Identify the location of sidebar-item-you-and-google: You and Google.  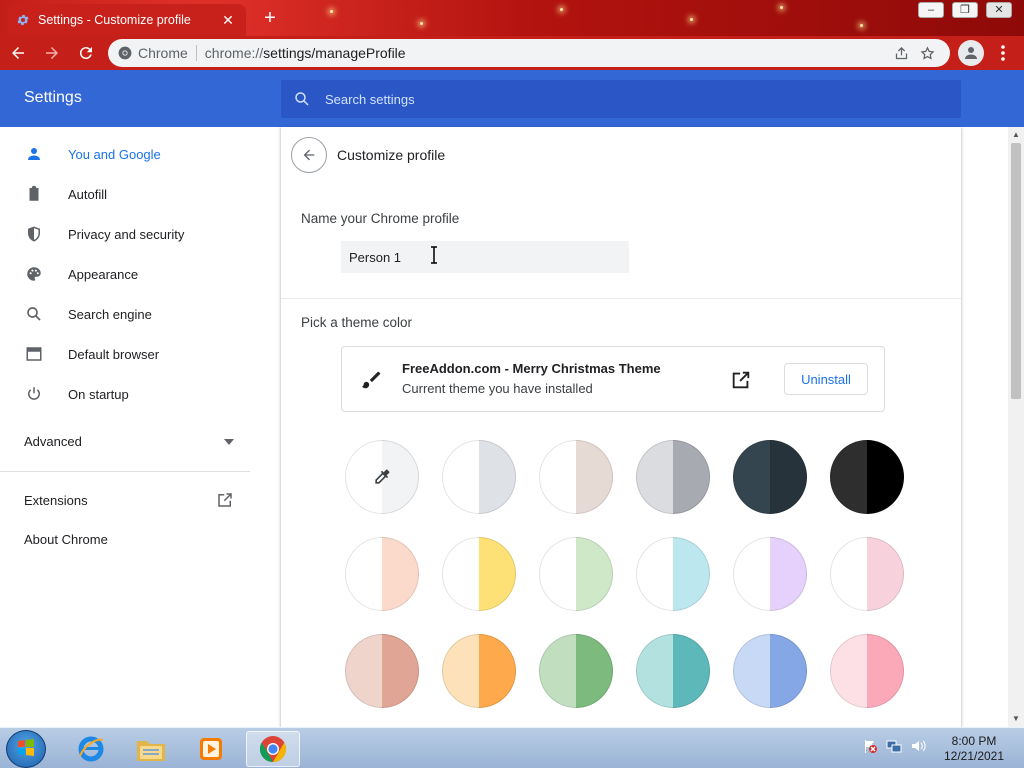
(125, 154).